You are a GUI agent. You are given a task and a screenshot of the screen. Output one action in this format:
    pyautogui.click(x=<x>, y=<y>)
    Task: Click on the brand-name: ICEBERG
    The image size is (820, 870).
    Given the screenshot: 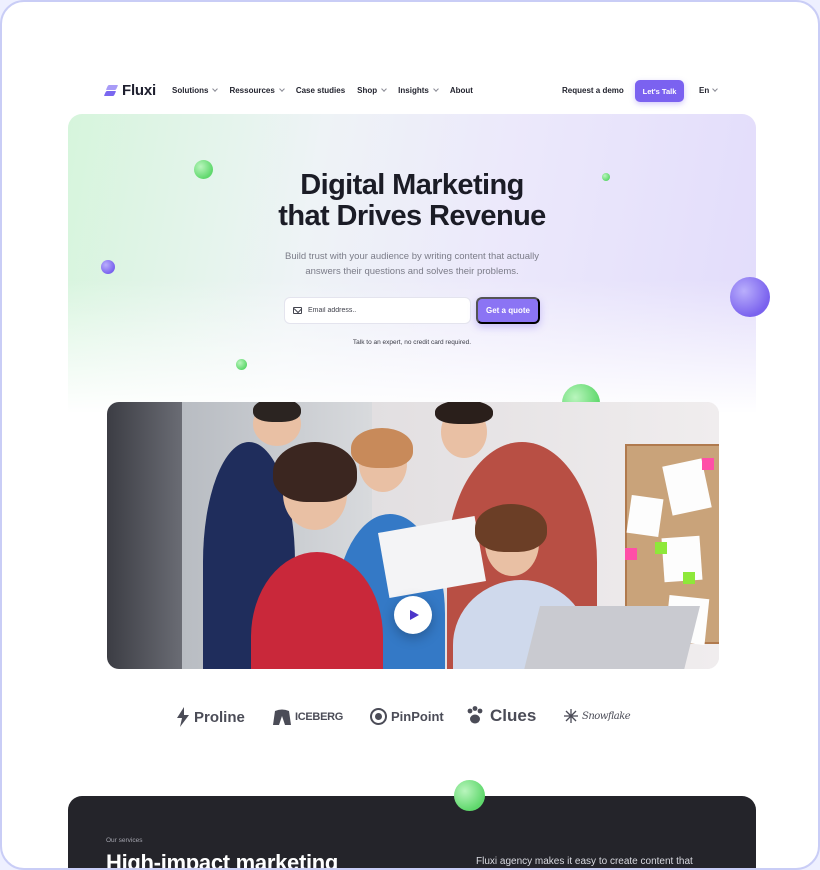 What is the action you would take?
    pyautogui.click(x=319, y=717)
    